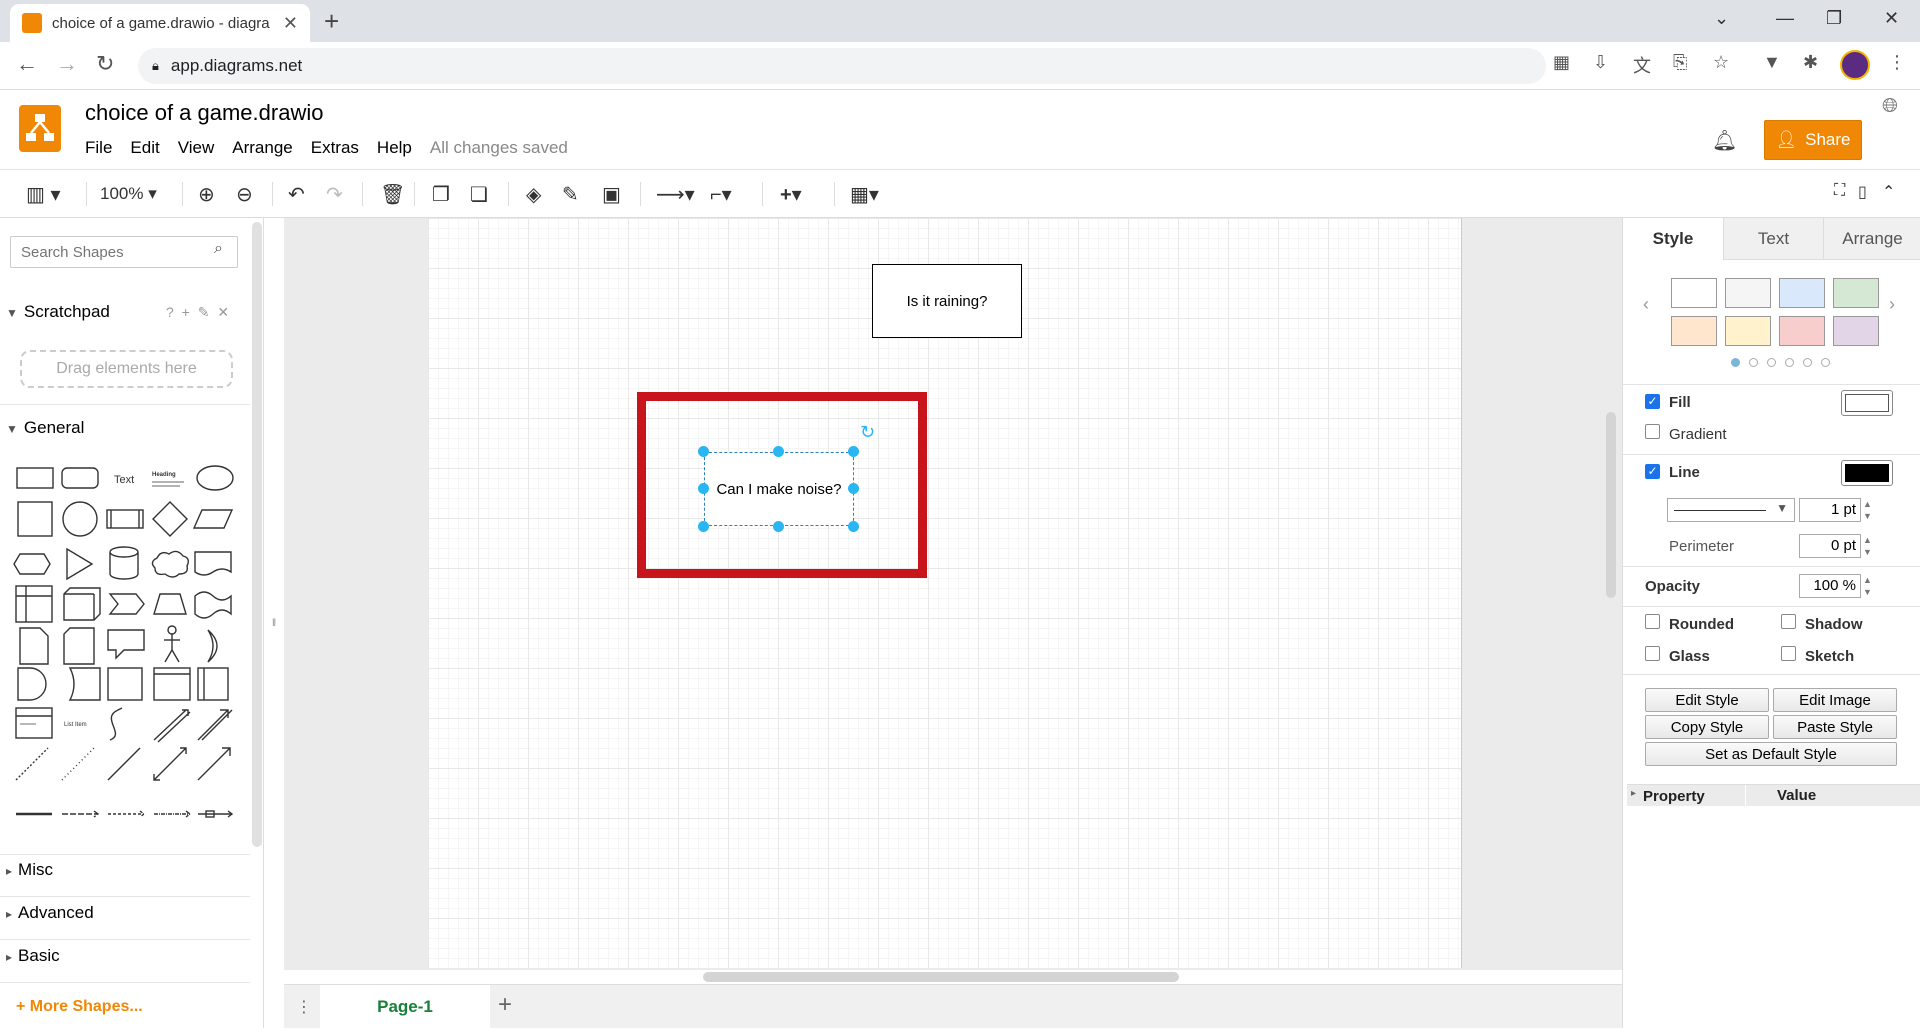 This screenshot has width=1920, height=1029. Describe the element at coordinates (1785, 18) in the screenshot. I see `minimize-icon: —` at that location.